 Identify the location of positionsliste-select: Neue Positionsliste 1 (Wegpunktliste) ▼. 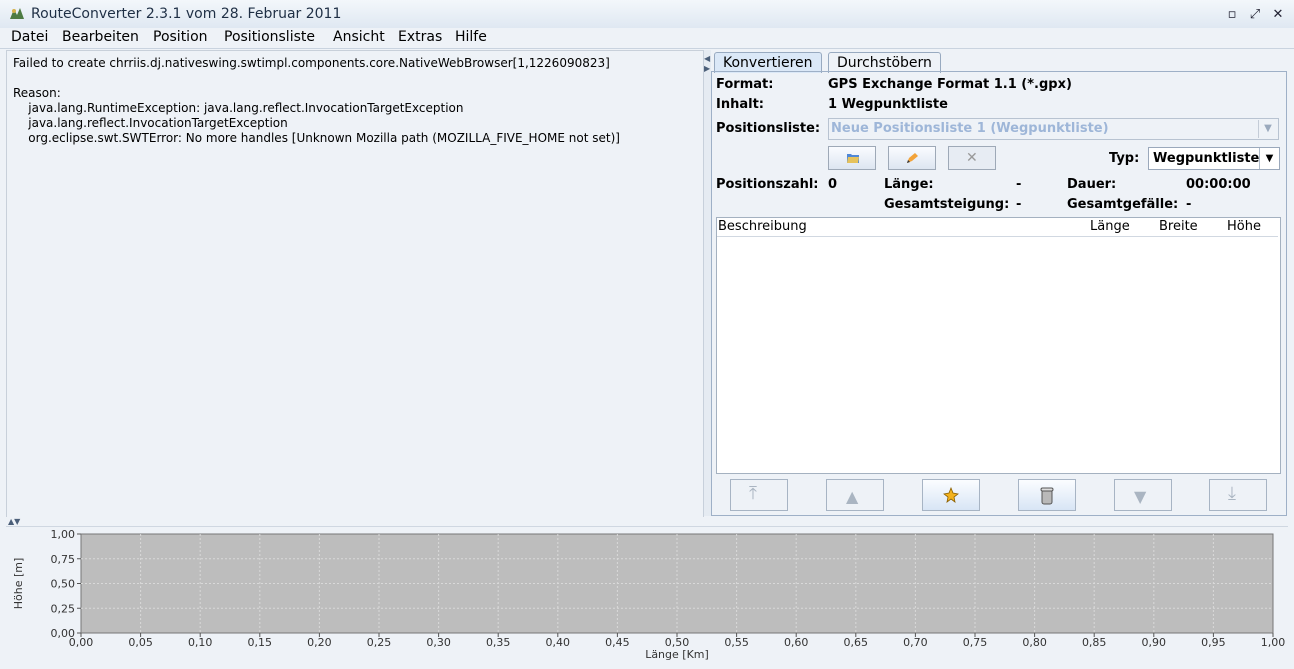
(1053, 129).